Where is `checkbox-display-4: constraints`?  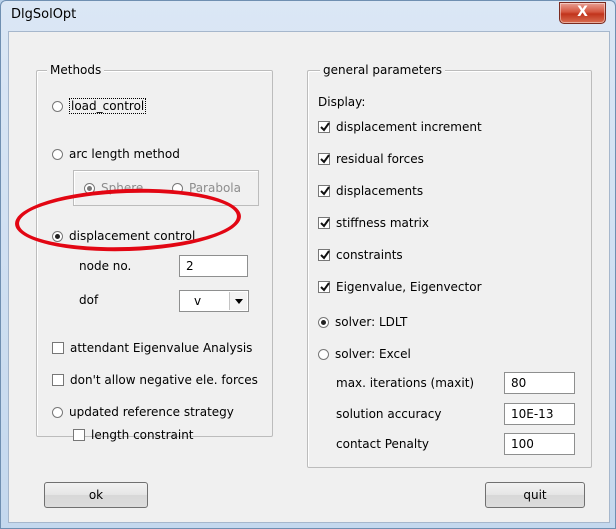 checkbox-display-4: constraints is located at coordinates (360, 255).